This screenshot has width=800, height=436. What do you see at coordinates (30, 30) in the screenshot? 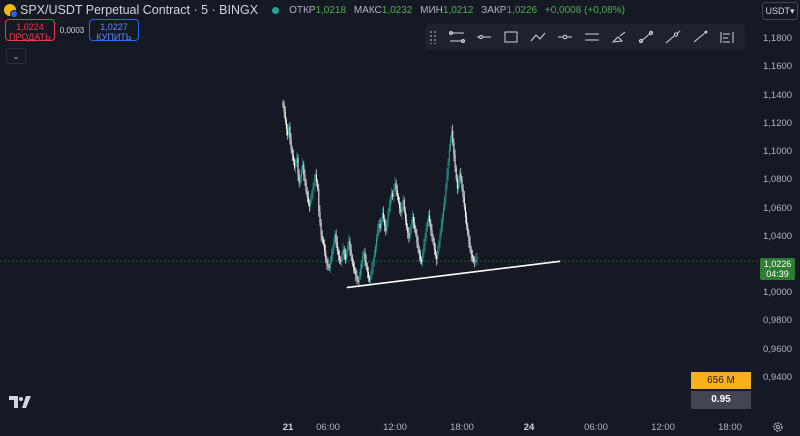
I see `sell-button: 1,0224 ПРОДАТЬ` at bounding box center [30, 30].